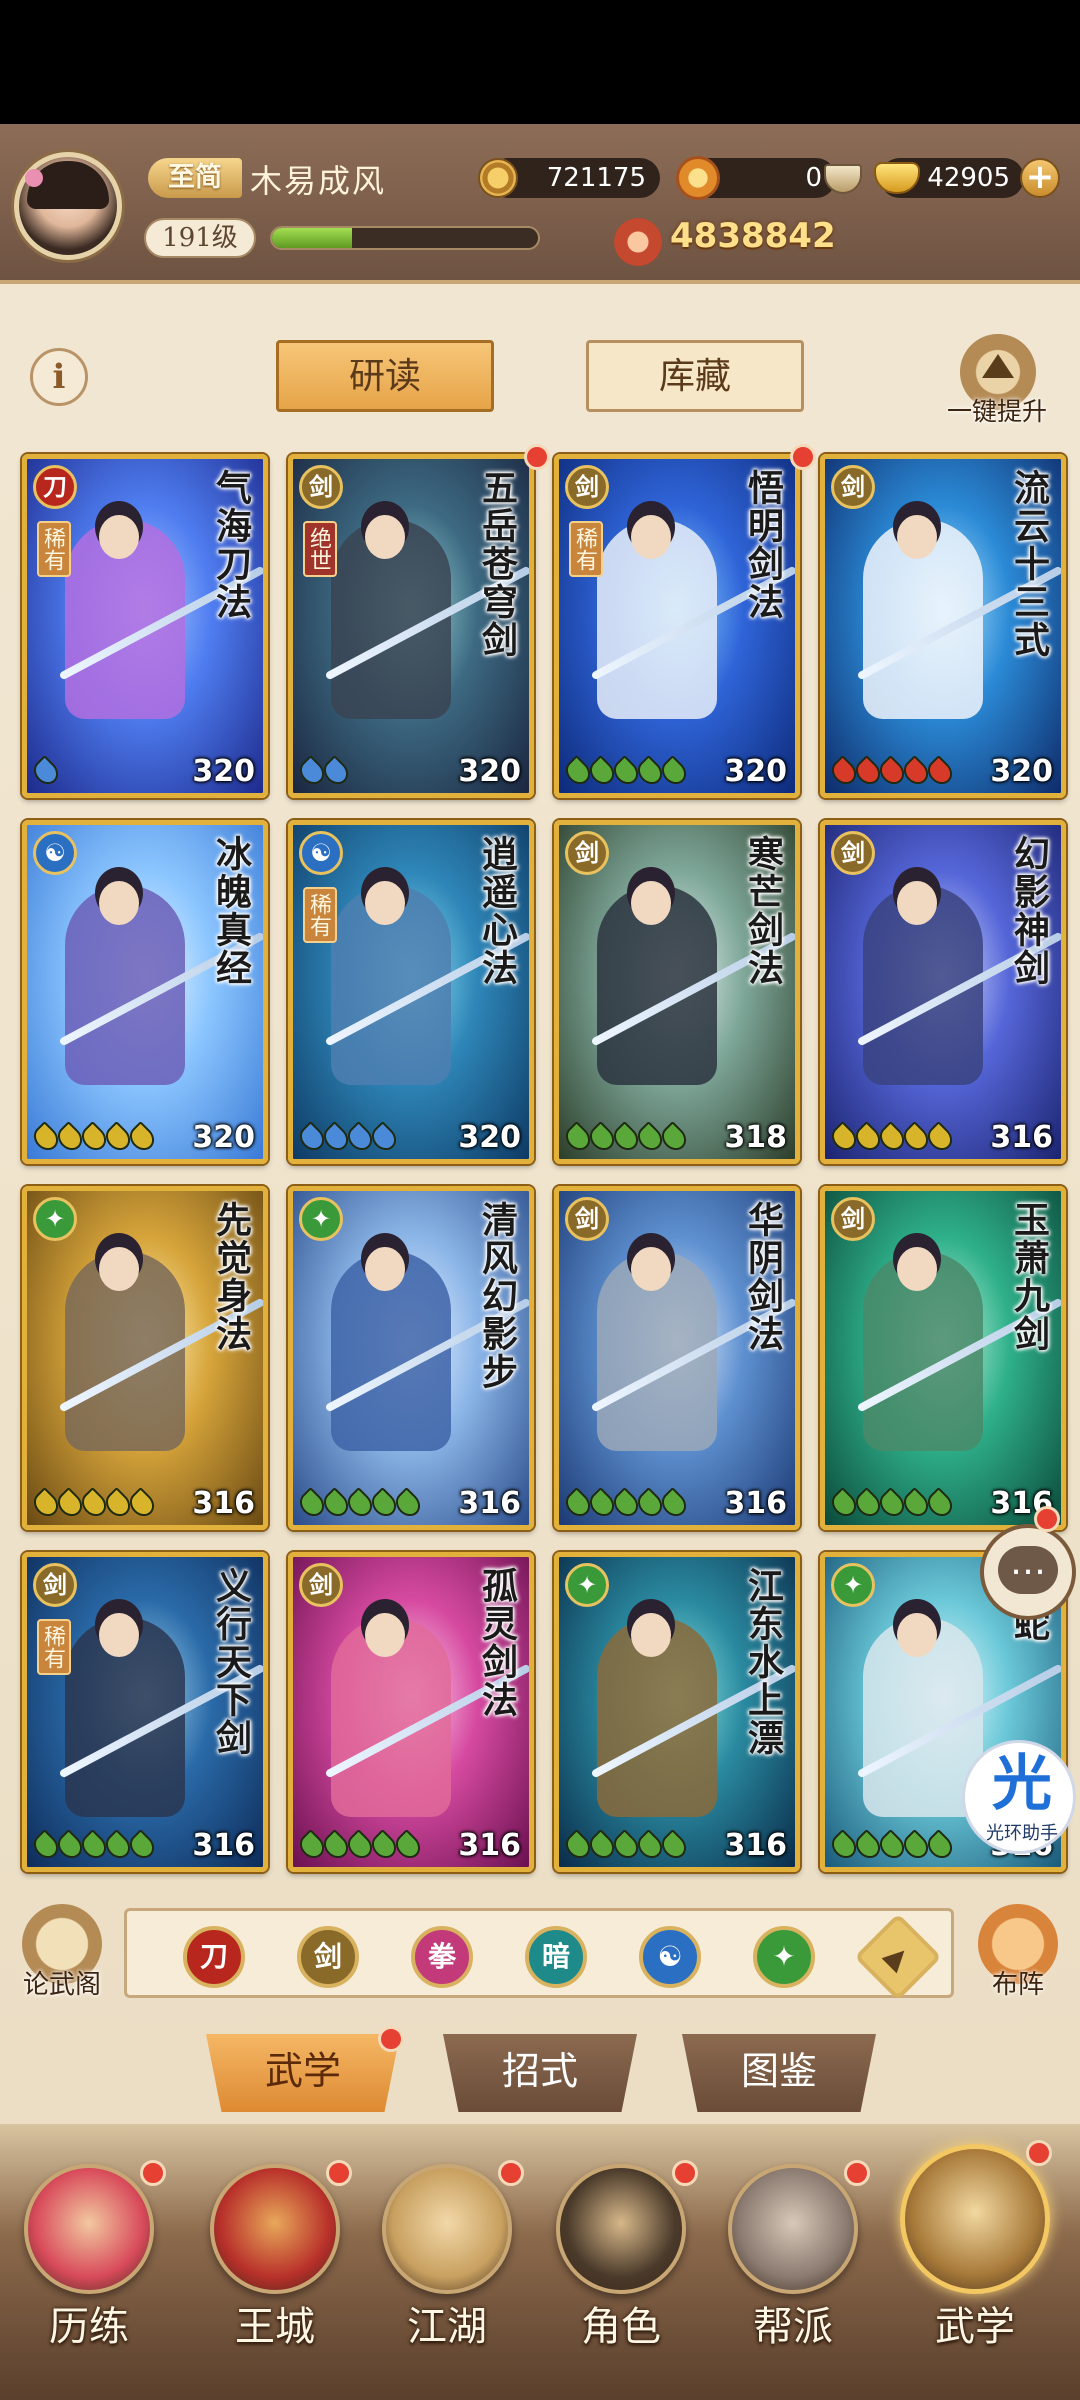 The width and height of the screenshot is (1080, 2400). I want to click on nav-item: 历练, so click(89, 2264).